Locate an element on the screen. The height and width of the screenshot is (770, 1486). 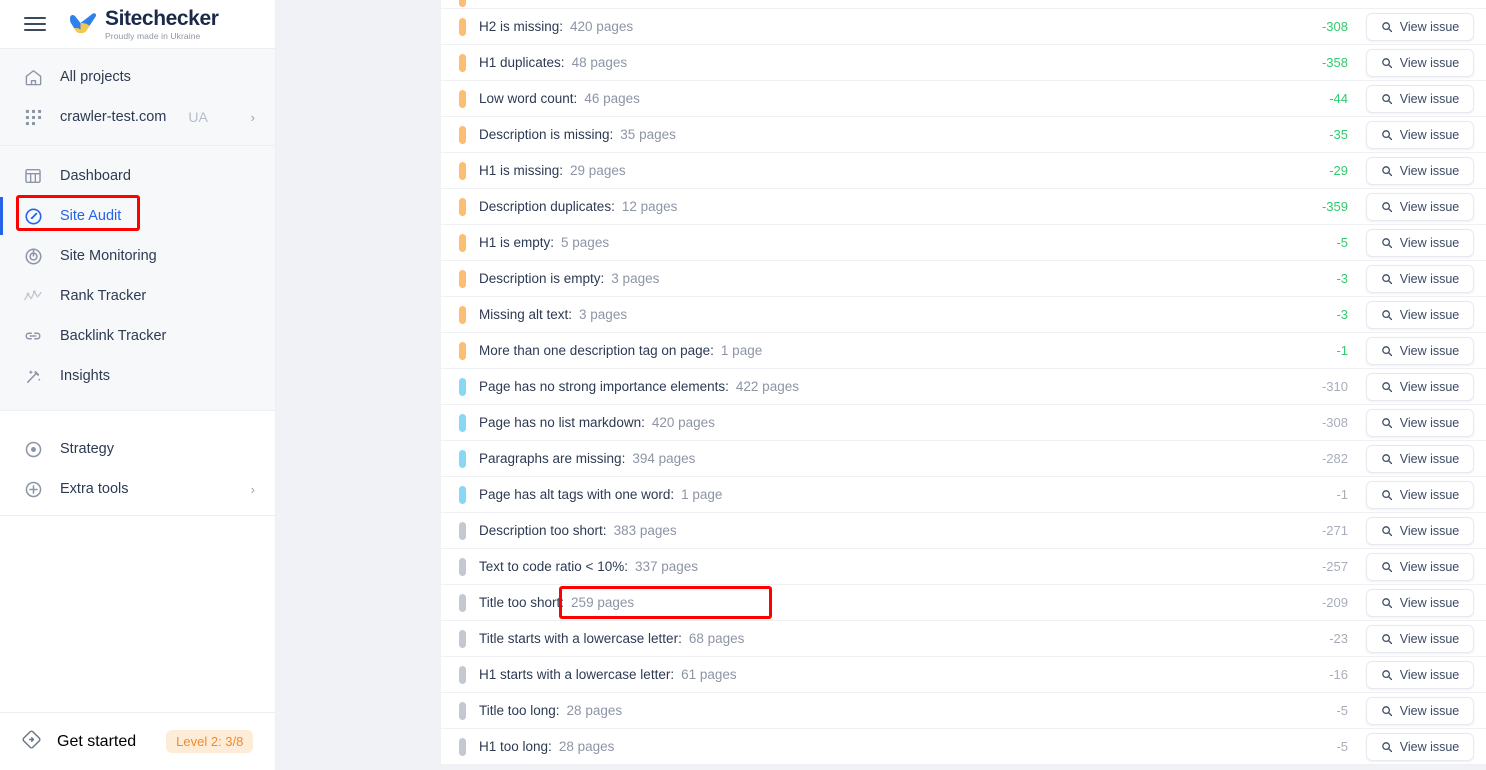
sidebar-header: Sitechecker Proudly made in Ukraine is located at coordinates (137, 24).